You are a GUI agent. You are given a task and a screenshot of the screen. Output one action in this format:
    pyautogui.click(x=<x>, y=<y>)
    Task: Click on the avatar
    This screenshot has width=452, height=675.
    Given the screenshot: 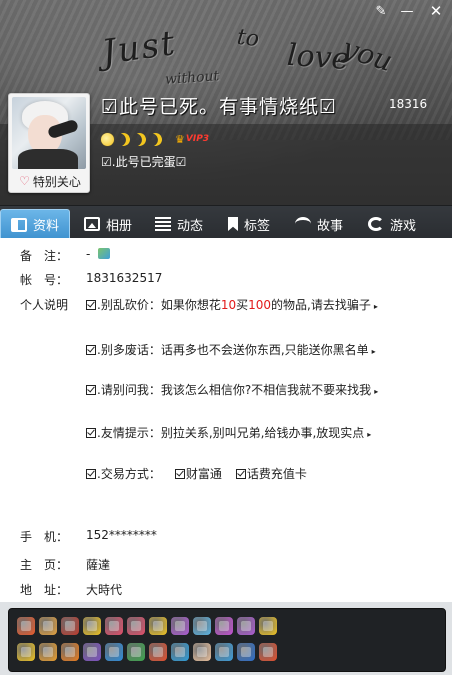 What is the action you would take?
    pyautogui.click(x=49, y=133)
    